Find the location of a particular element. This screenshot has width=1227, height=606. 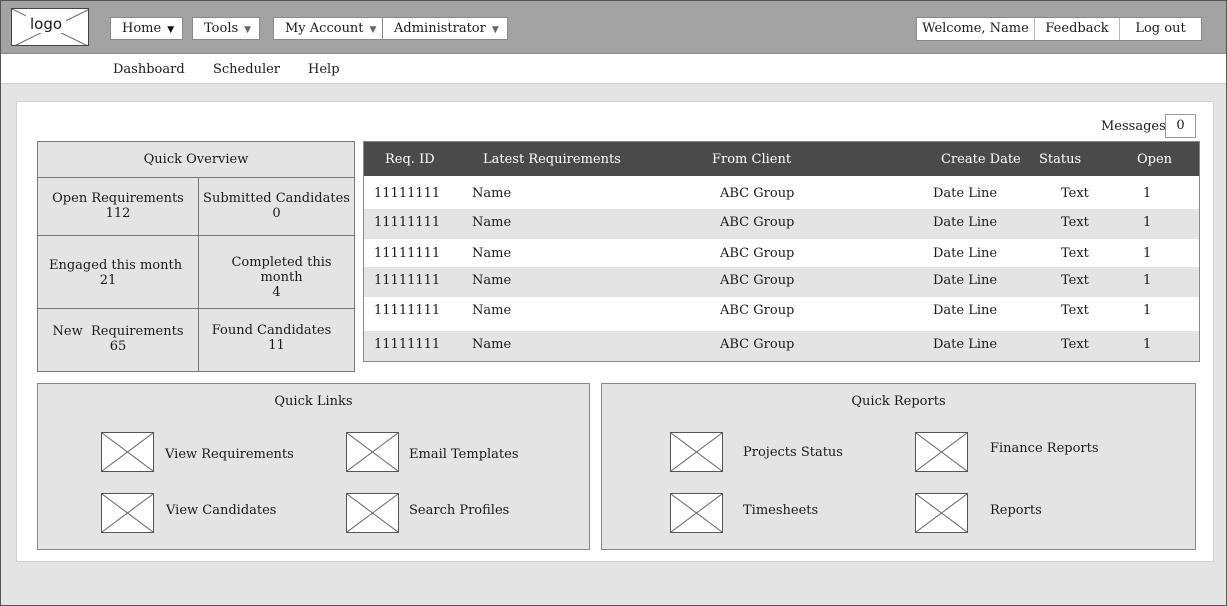

overview-open-requirements: Open Requirements 112 is located at coordinates (118, 207).